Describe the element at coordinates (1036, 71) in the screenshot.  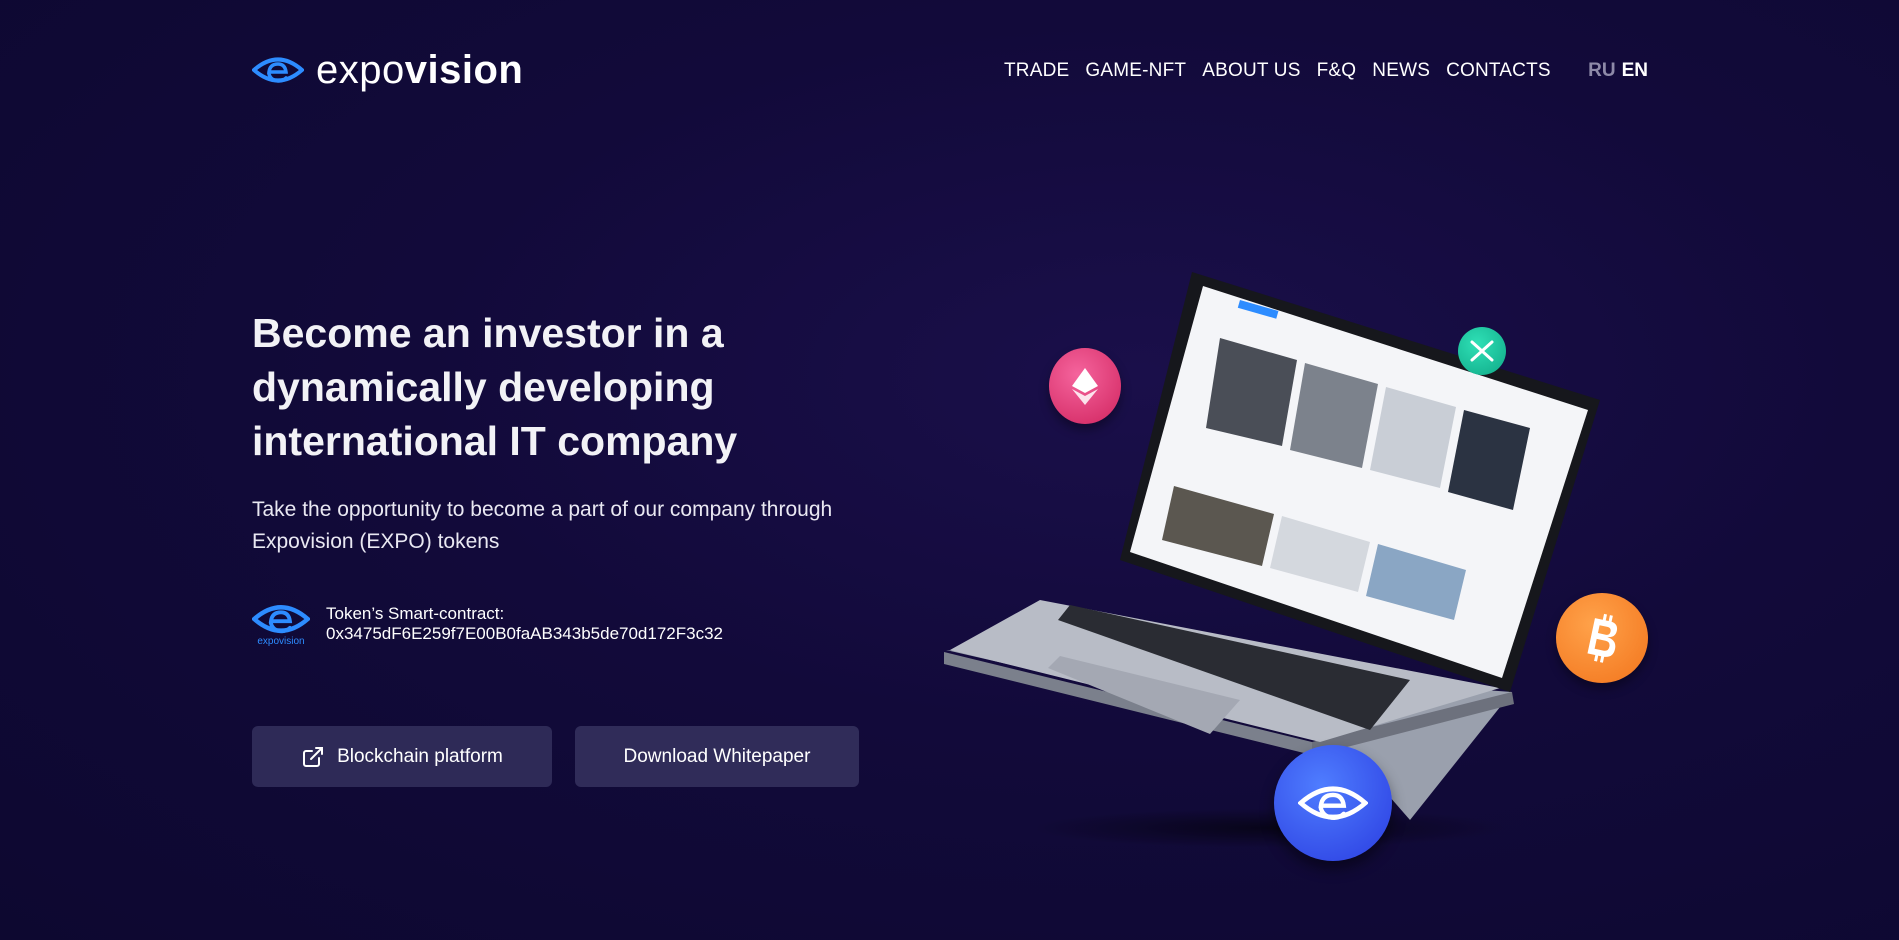
I see `nav-item-trade: TRADE` at that location.